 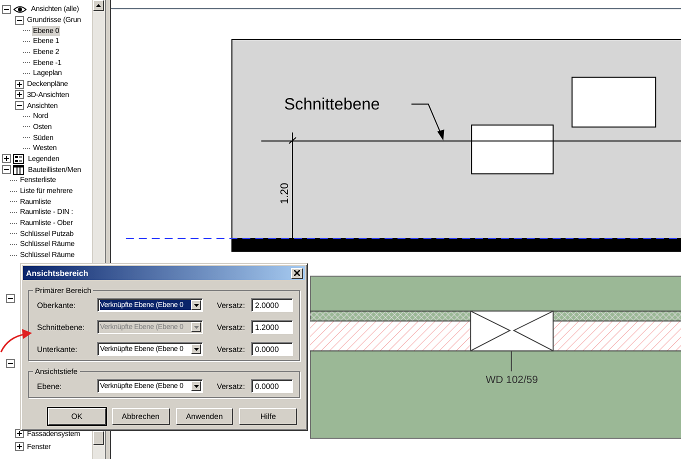 What do you see at coordinates (285, 193) in the screenshot?
I see `dimension-value: 1.20` at bounding box center [285, 193].